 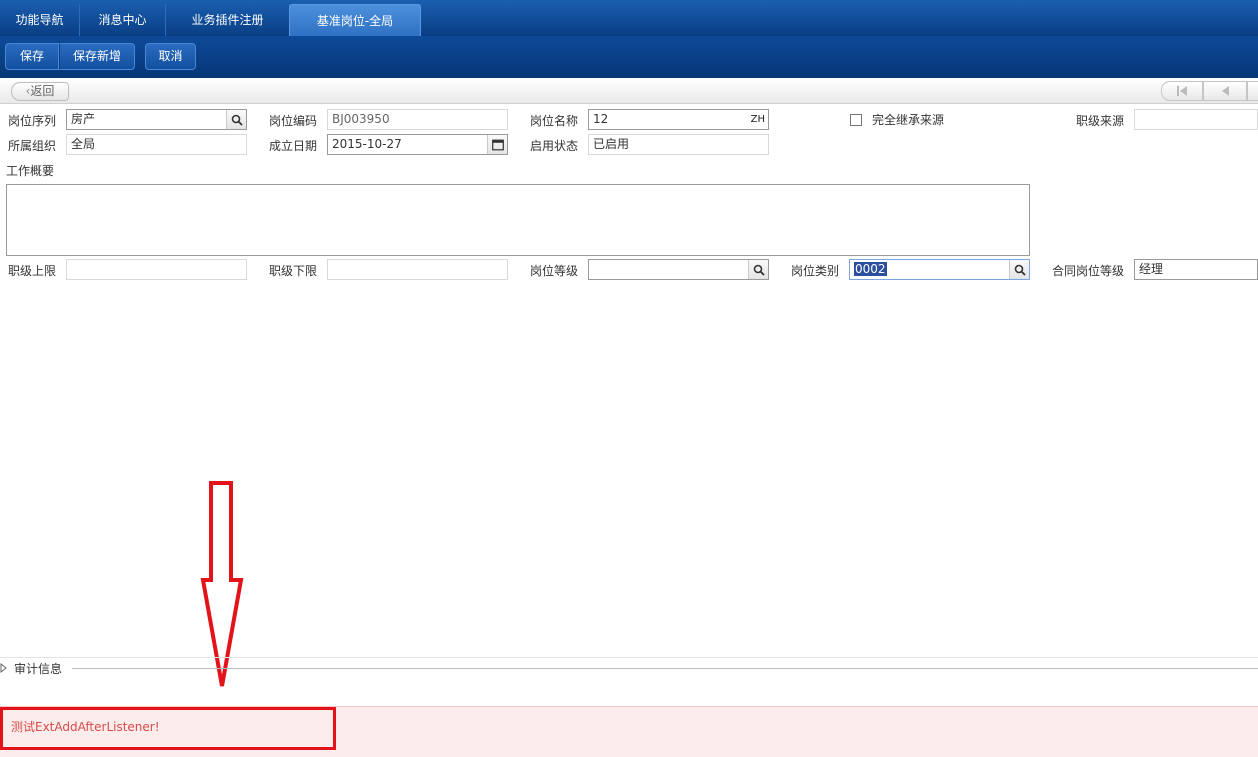 What do you see at coordinates (1088, 271) in the screenshot?
I see `contract-grade-label: 合同岗位等级` at bounding box center [1088, 271].